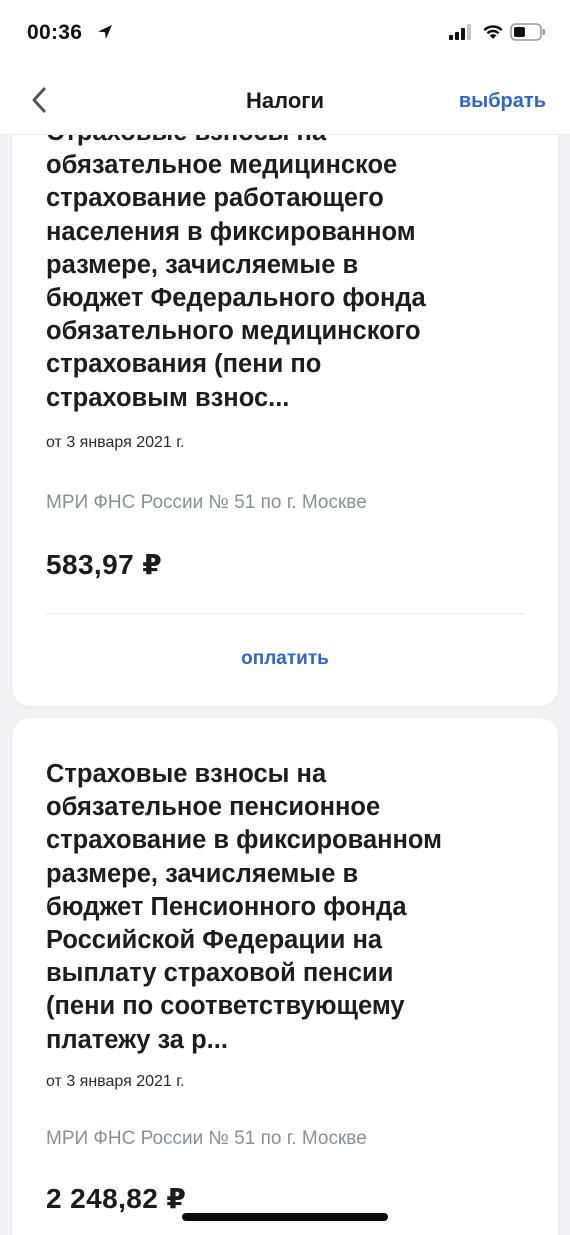  What do you see at coordinates (184, 364) in the screenshot?
I see `tax-card-title-line: страхования (пени по` at bounding box center [184, 364].